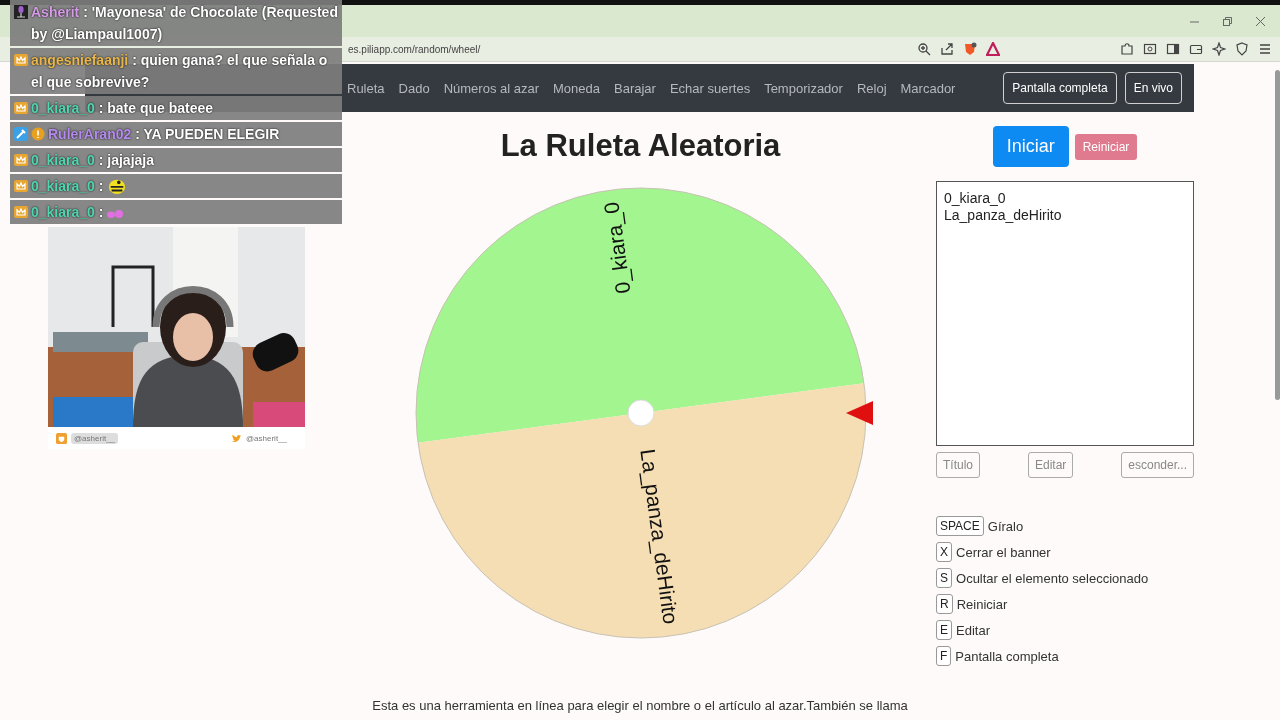 The height and width of the screenshot is (720, 1280). Describe the element at coordinates (924, 49) in the screenshot. I see `zoom-icon` at that location.